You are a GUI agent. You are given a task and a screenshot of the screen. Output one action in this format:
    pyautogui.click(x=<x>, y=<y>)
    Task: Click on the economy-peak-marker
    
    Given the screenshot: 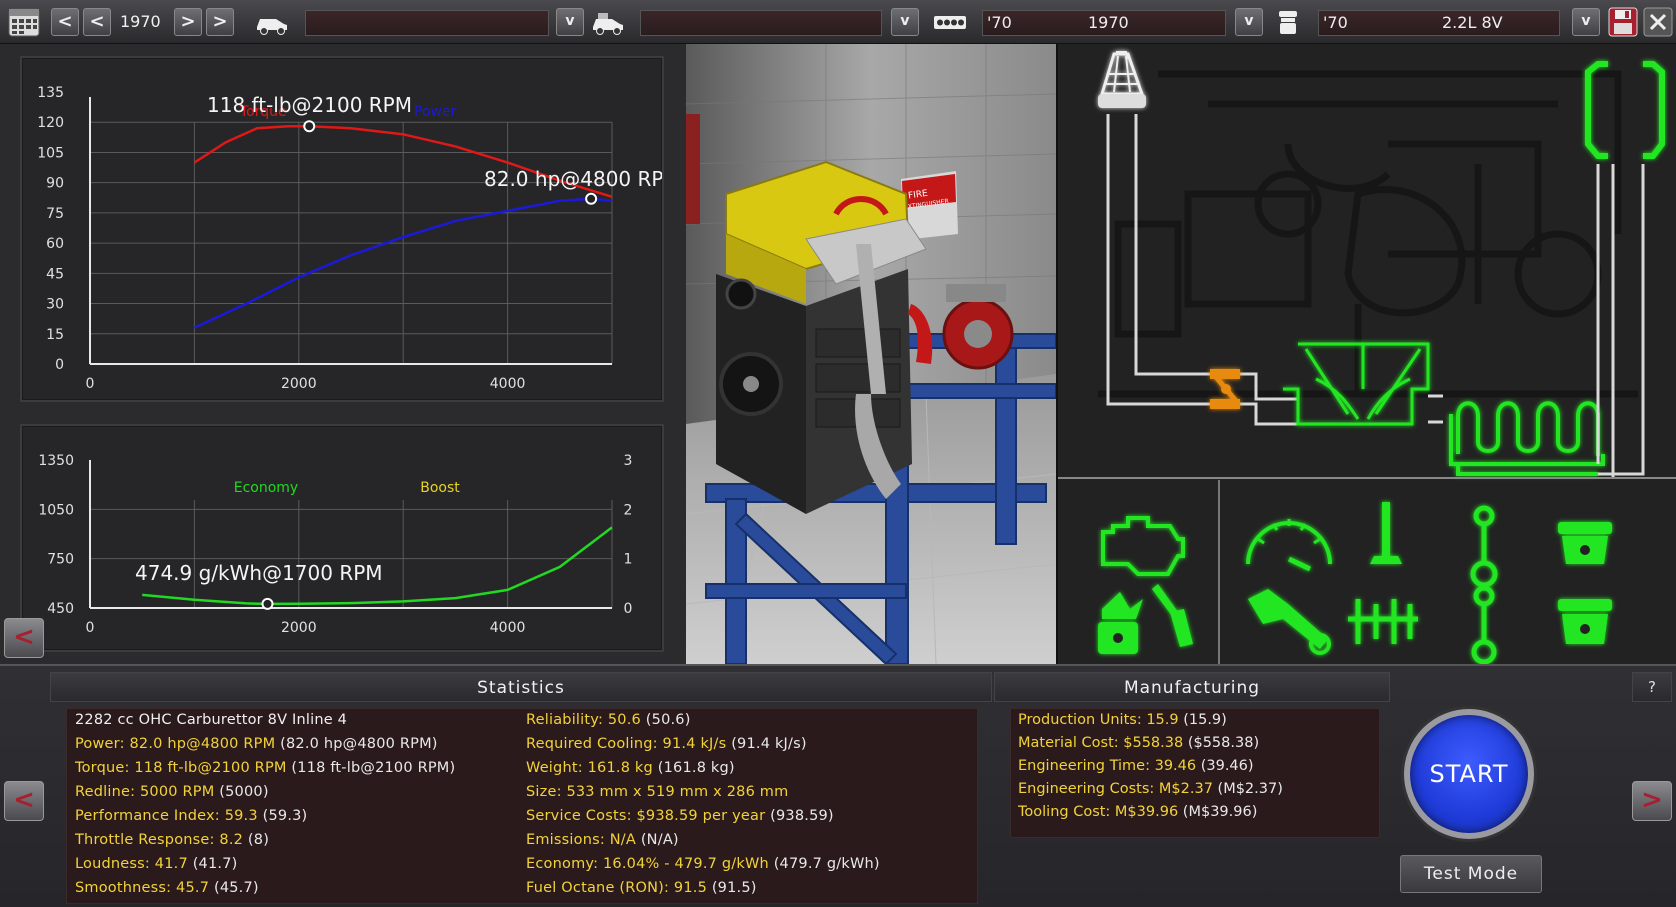 What is the action you would take?
    pyautogui.click(x=267, y=603)
    